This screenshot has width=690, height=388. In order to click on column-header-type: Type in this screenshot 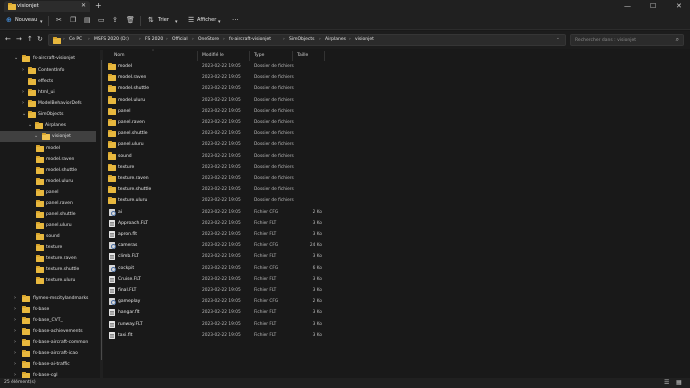, I will do `click(259, 55)`.